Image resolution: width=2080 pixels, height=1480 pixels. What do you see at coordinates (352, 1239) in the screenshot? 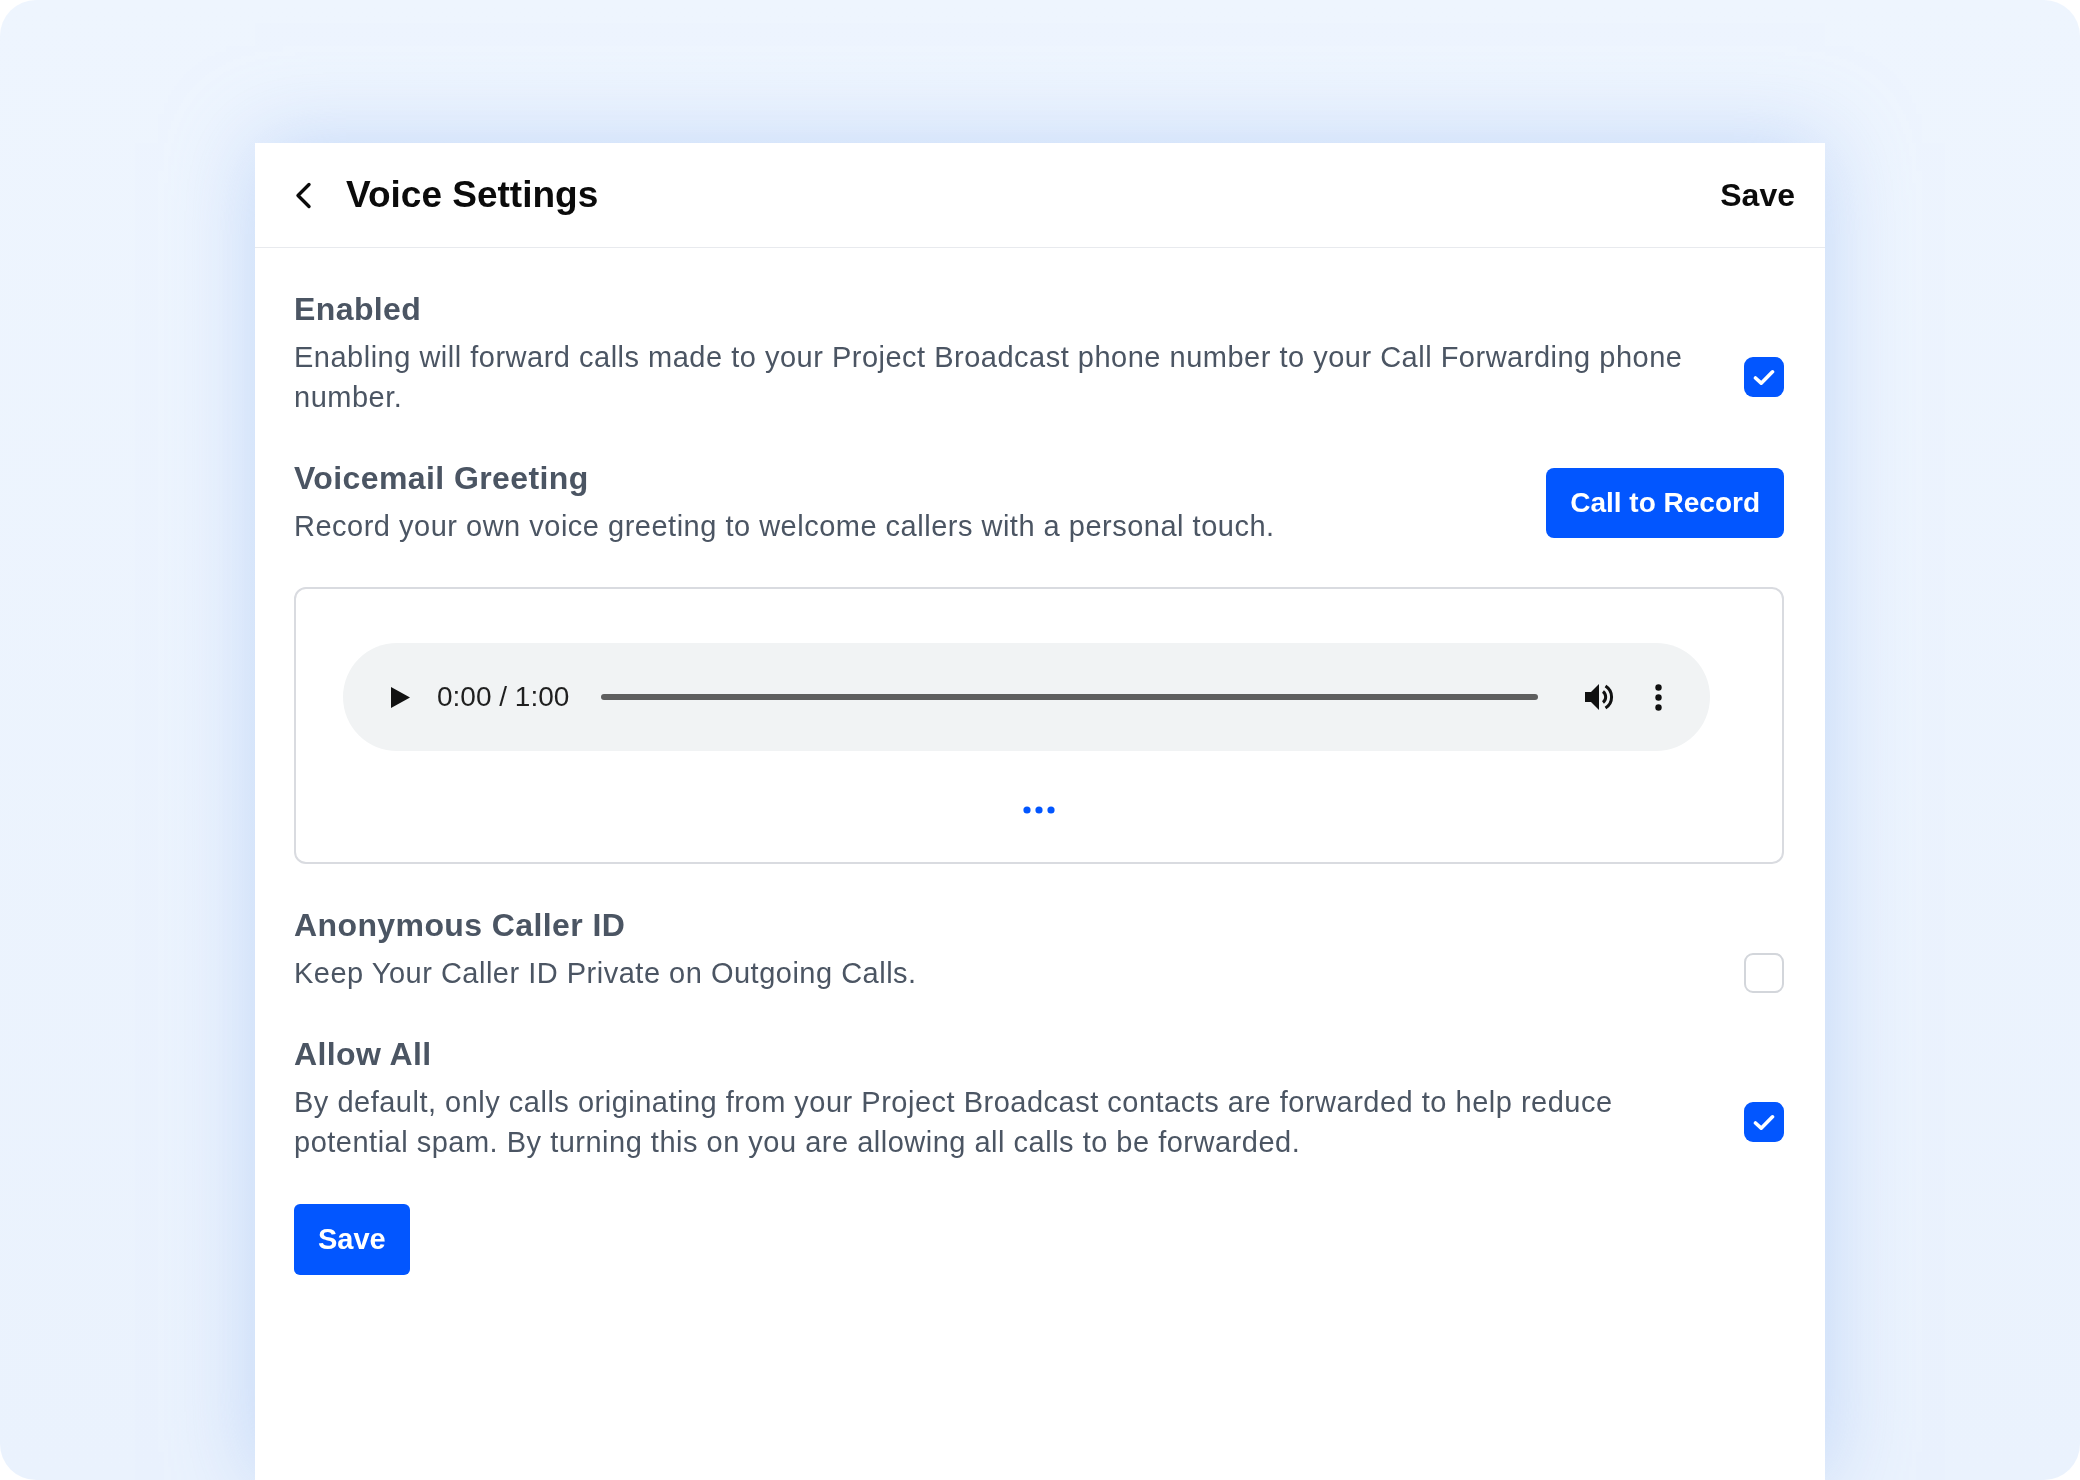
I see `save-button: Save` at bounding box center [352, 1239].